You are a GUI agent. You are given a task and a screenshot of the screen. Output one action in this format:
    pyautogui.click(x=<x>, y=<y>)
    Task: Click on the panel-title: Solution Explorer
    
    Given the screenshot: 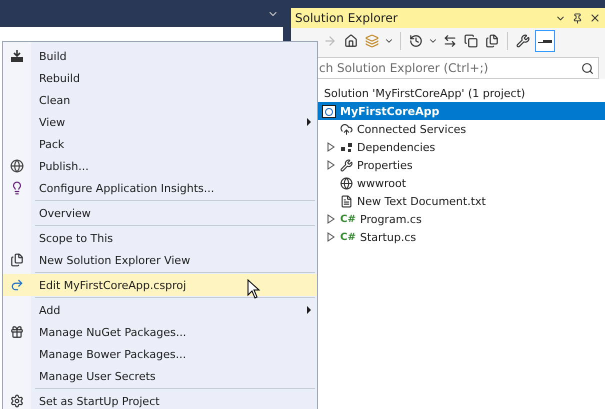 What is the action you would take?
    pyautogui.click(x=347, y=18)
    